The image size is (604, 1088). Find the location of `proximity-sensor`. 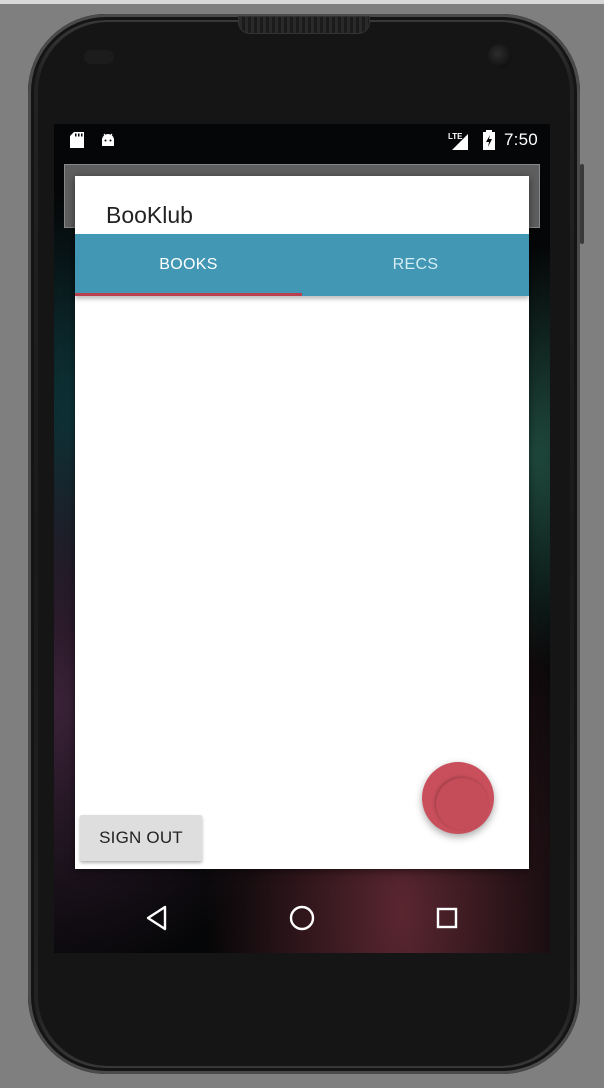

proximity-sensor is located at coordinates (99, 57).